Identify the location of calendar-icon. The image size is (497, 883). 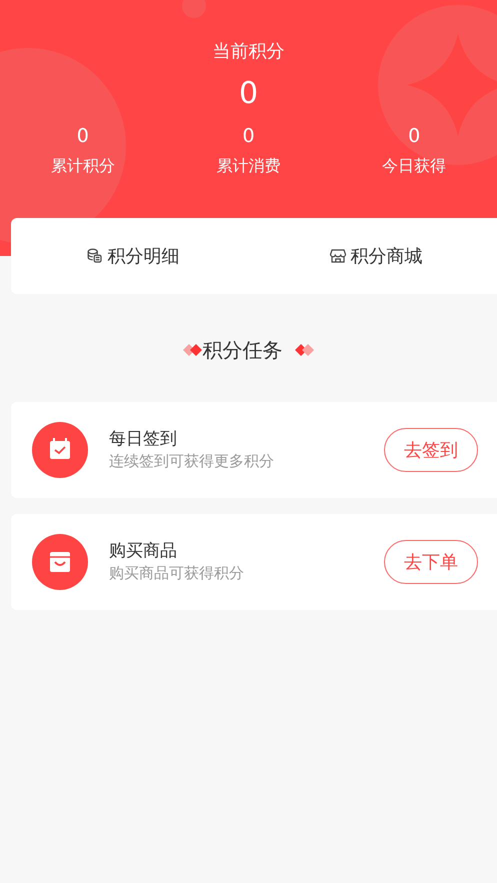
(60, 450).